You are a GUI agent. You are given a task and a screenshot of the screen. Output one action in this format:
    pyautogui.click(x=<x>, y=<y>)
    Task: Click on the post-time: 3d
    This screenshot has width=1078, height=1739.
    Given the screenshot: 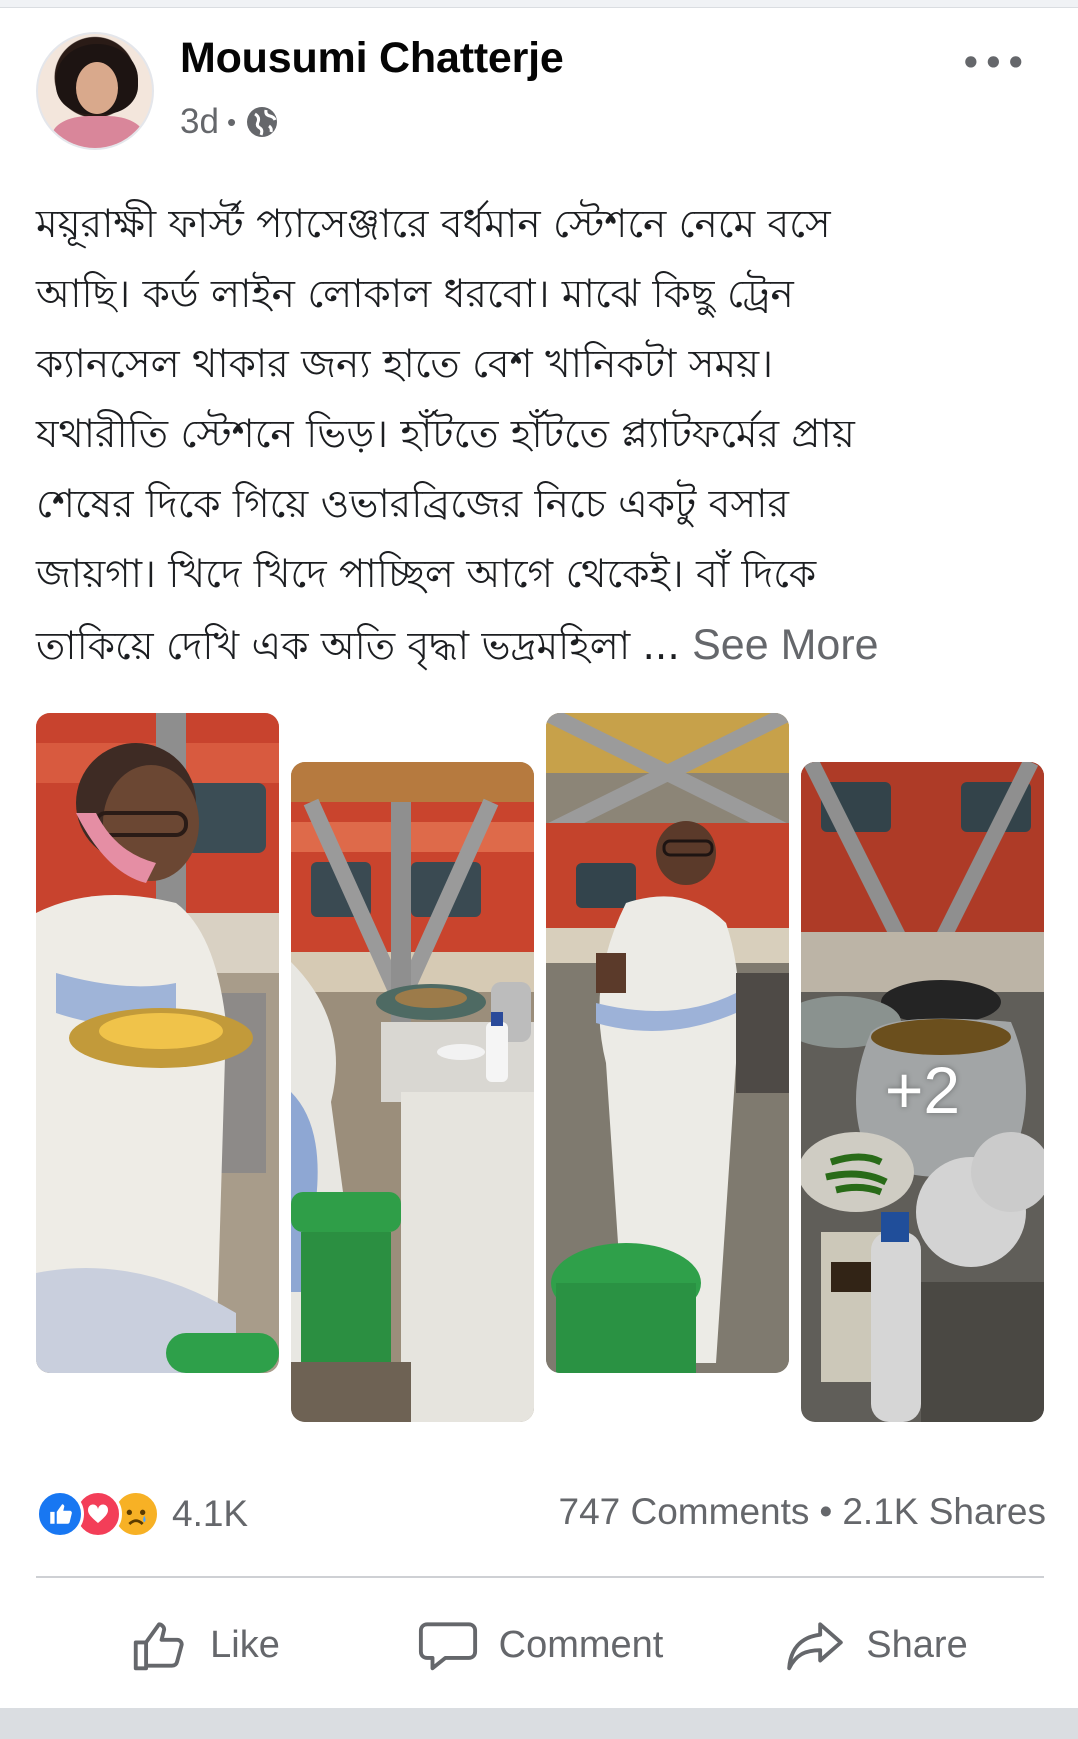 What is the action you would take?
    pyautogui.click(x=199, y=122)
    